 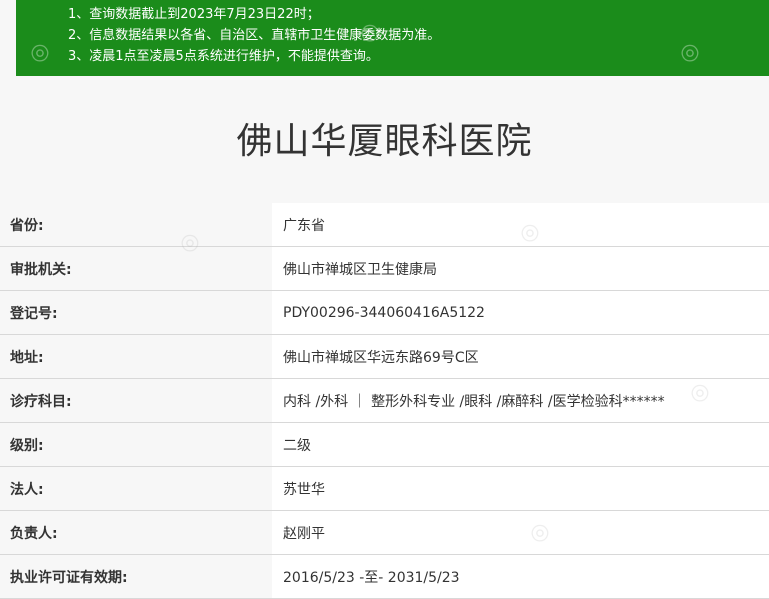 What do you see at coordinates (520, 225) in the screenshot?
I see `field-value: 广东省` at bounding box center [520, 225].